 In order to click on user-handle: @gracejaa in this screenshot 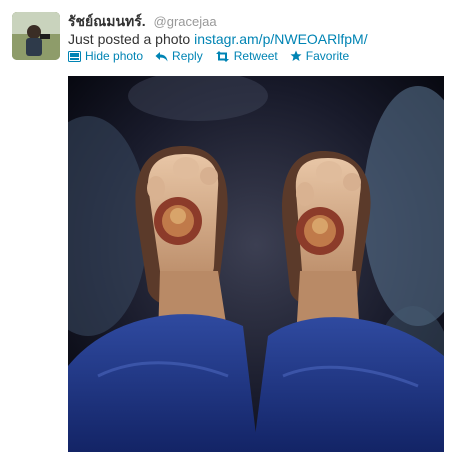, I will do `click(185, 21)`.